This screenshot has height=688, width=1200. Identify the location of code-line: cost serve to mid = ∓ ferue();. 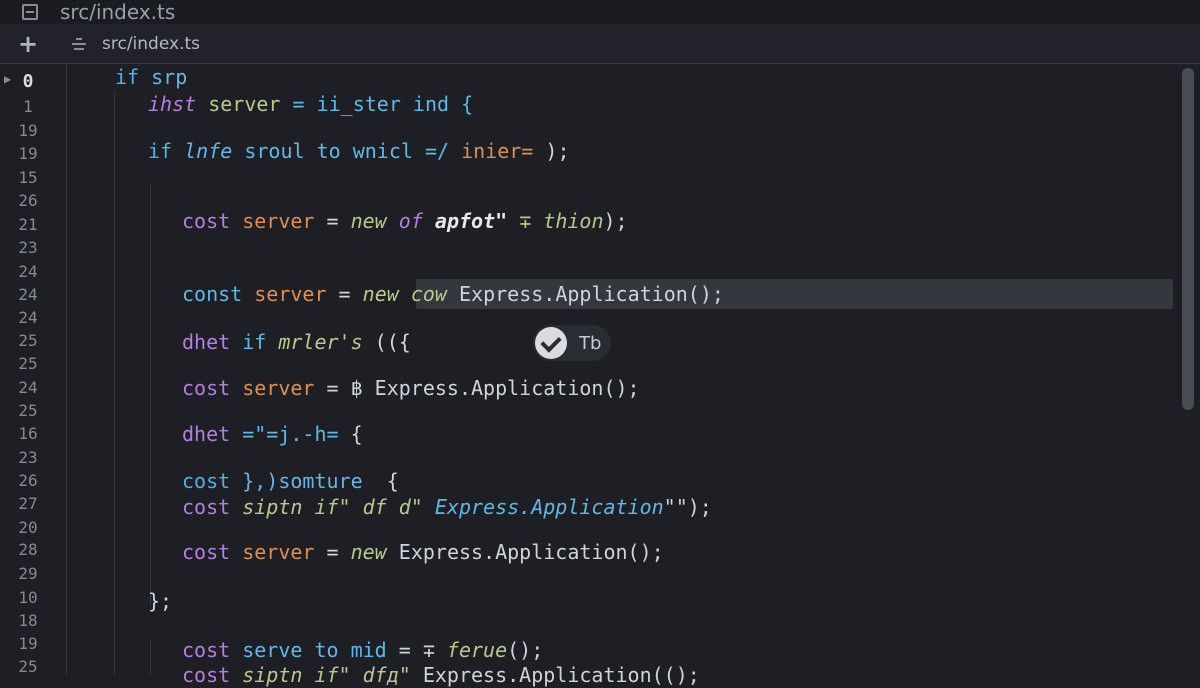
(363, 650).